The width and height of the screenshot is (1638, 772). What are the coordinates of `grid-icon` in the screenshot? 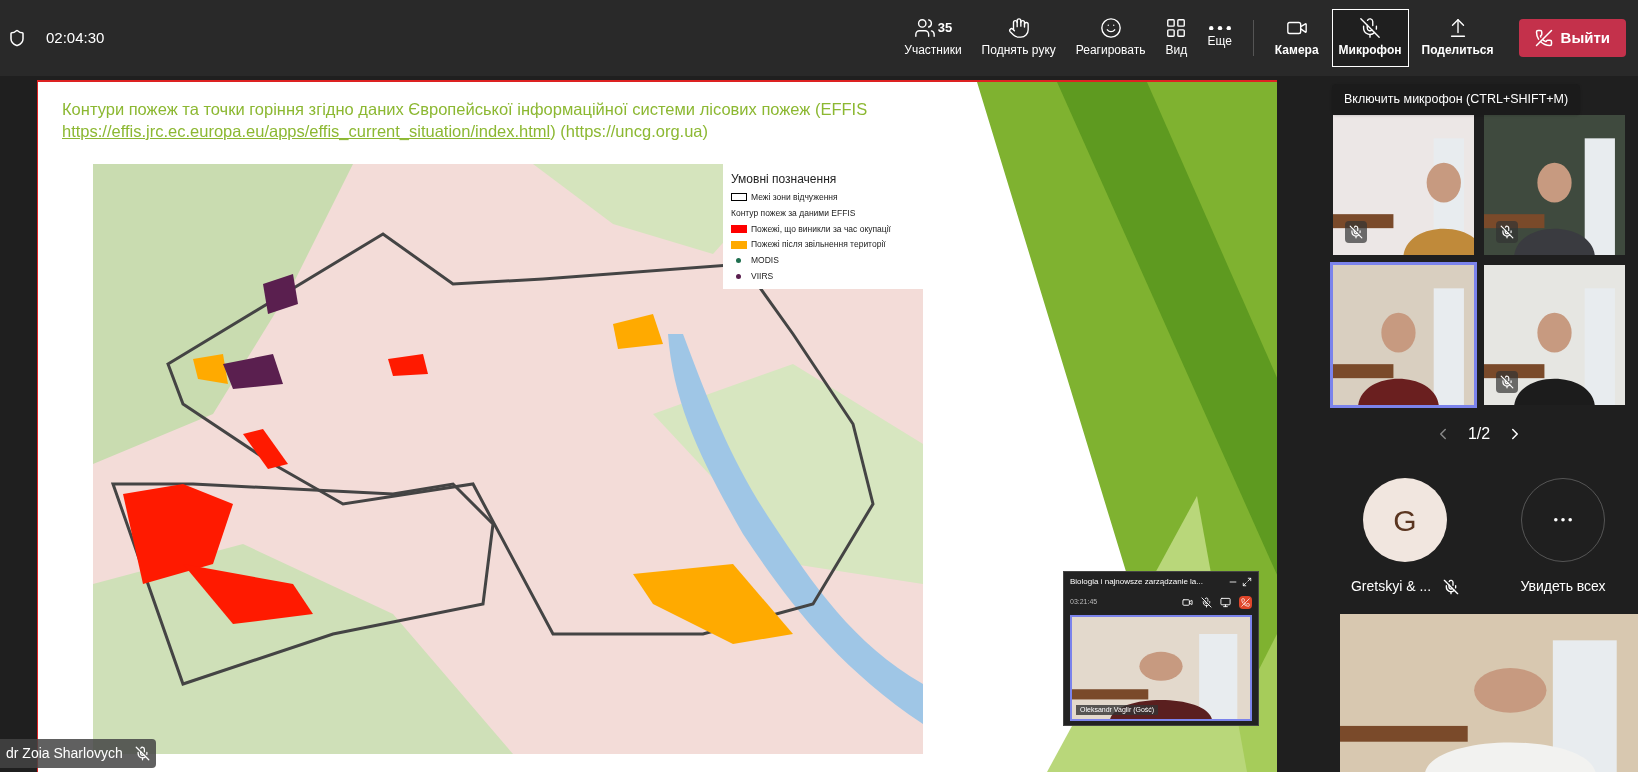 It's located at (1176, 28).